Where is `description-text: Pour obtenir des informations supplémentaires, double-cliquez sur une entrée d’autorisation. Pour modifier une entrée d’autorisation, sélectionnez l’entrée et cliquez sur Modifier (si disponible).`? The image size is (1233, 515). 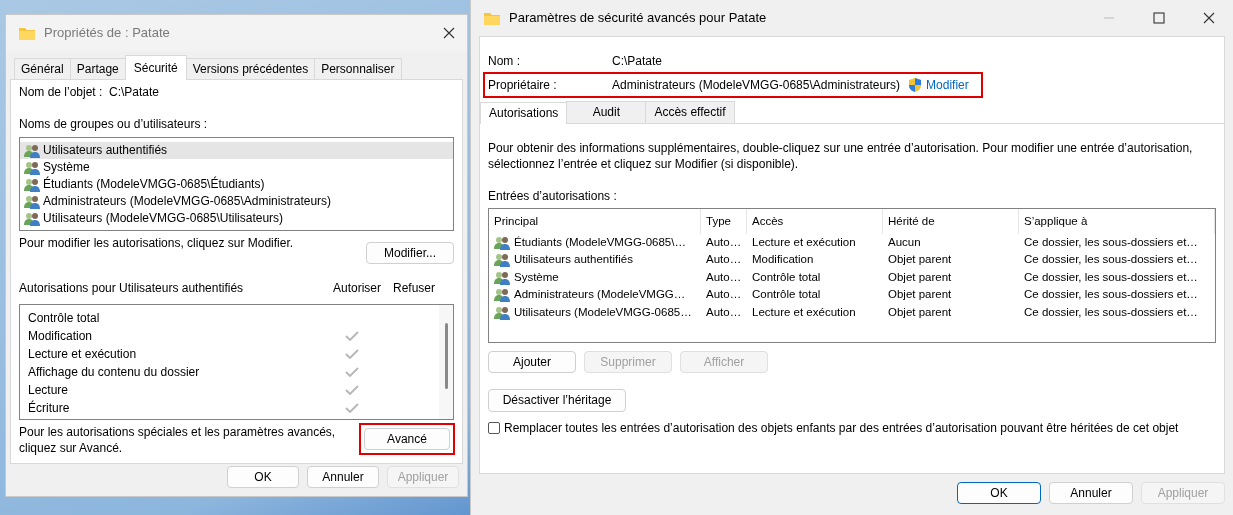 description-text: Pour obtenir des informations supplémentaires, double-cliquez sur une entrée d’autorisation. Pour modifier une entrée d’autorisation, sélectionnez l’entrée et cliquez sur Modifier (si disponible). is located at coordinates (841, 155).